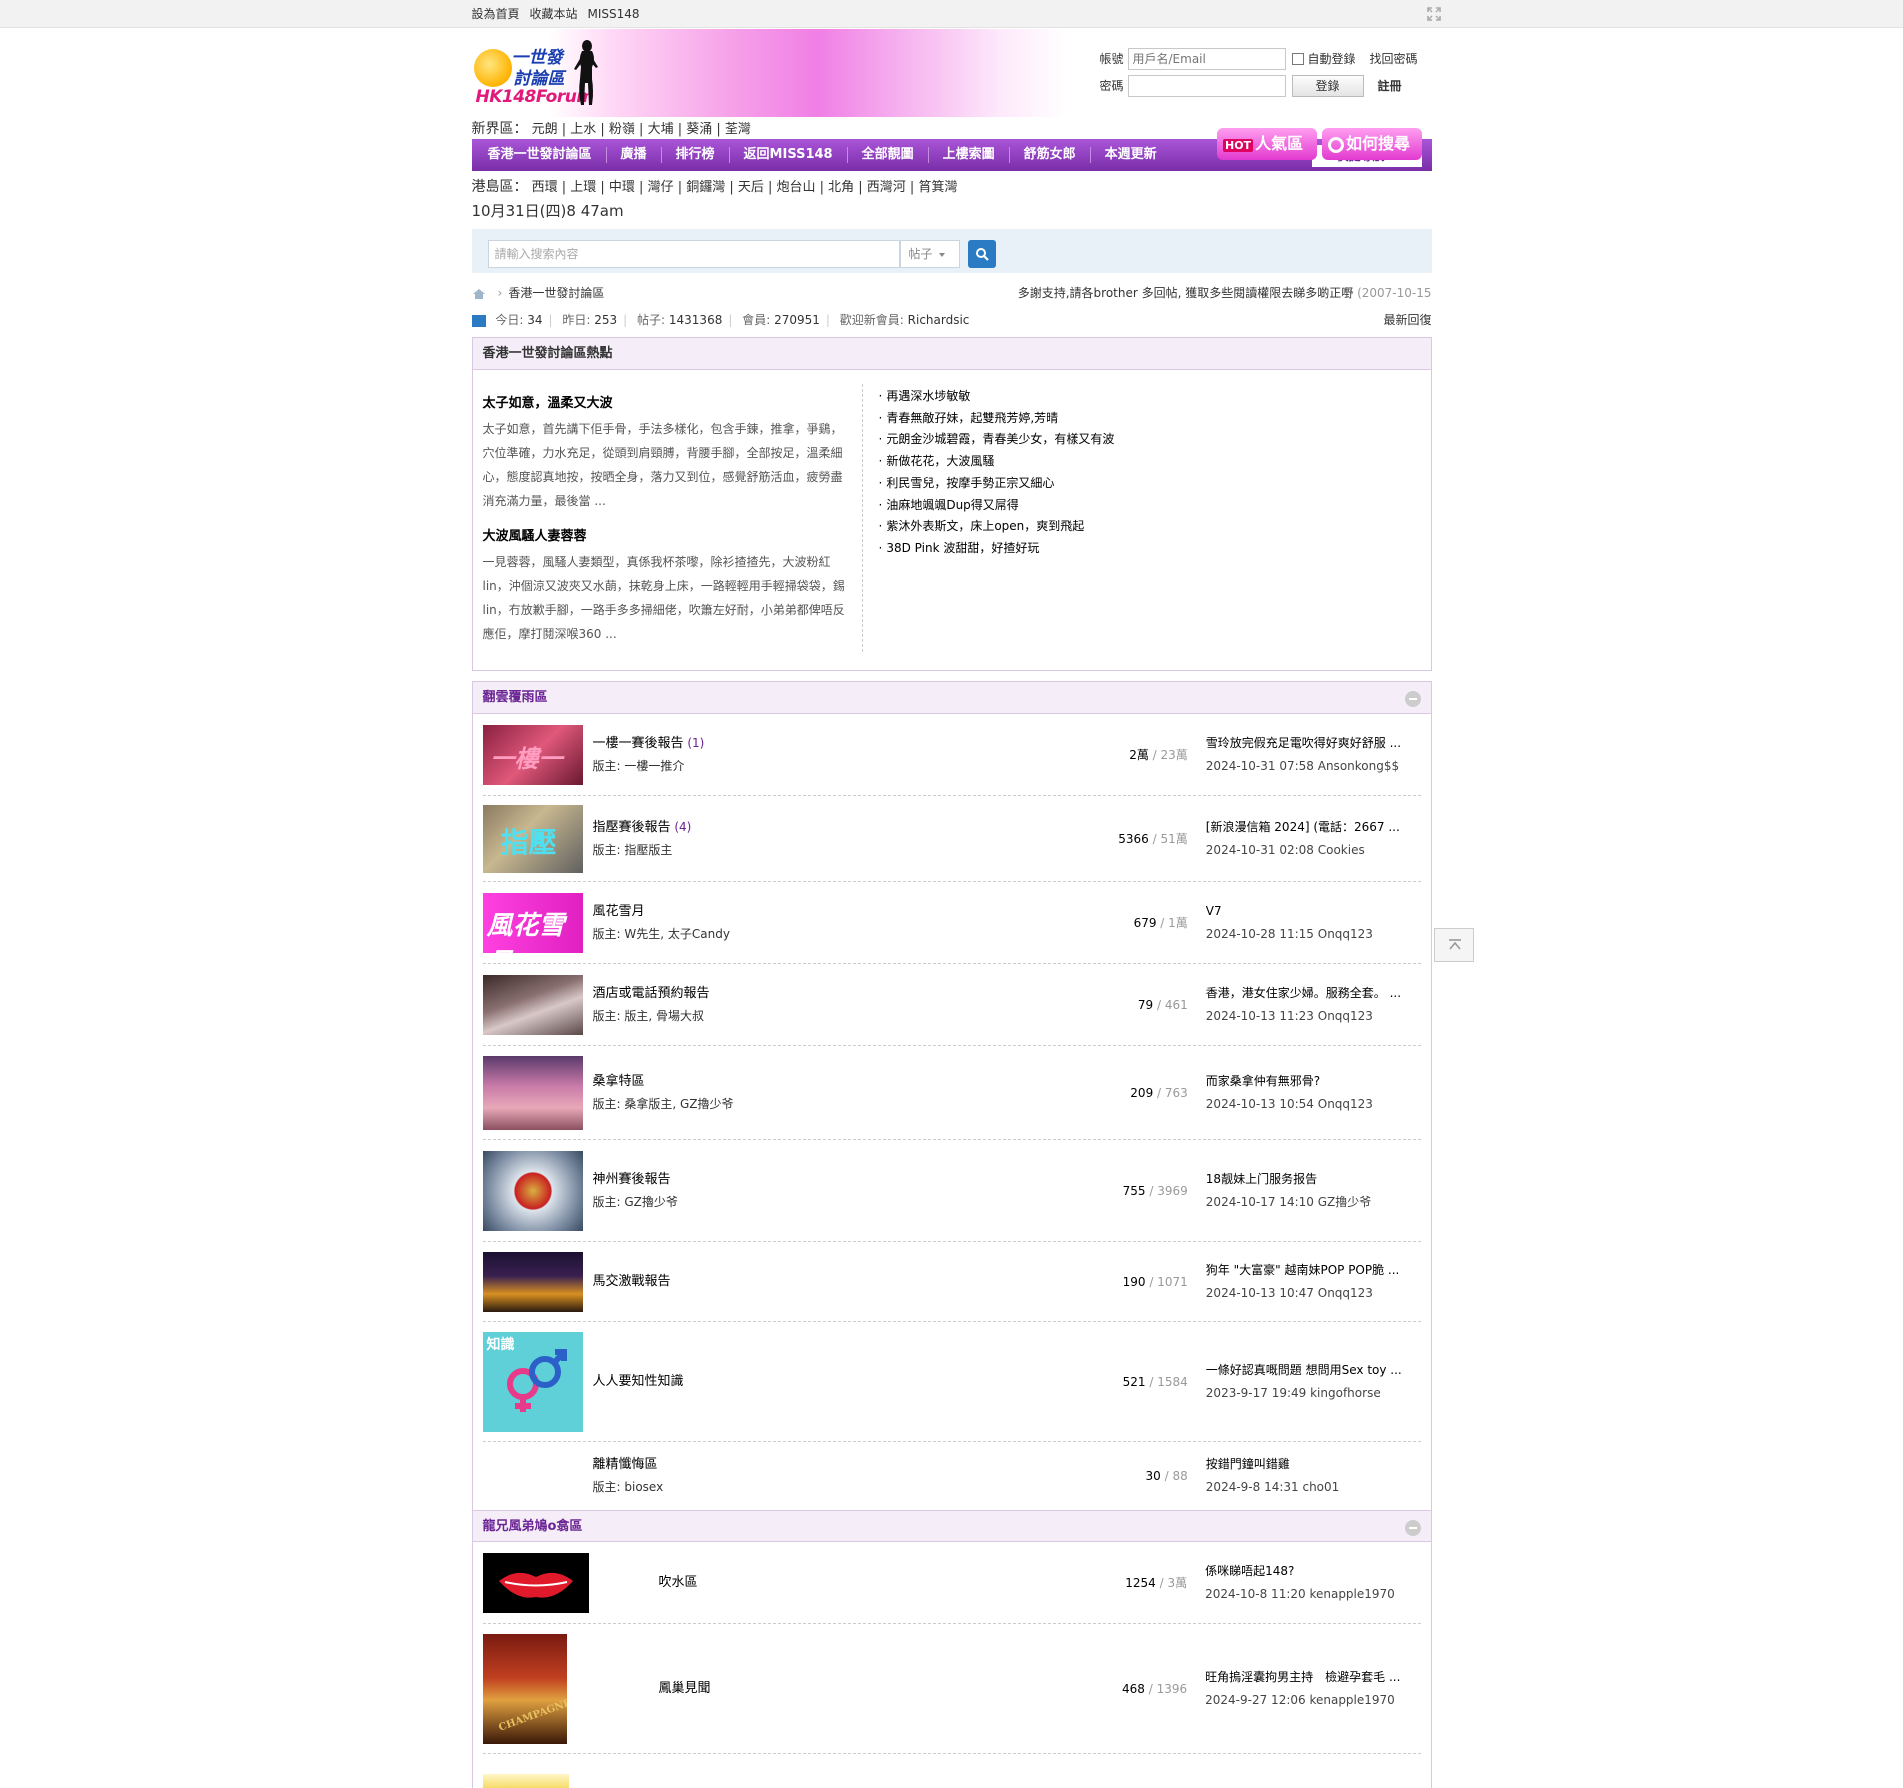  I want to click on home-icon, so click(479, 294).